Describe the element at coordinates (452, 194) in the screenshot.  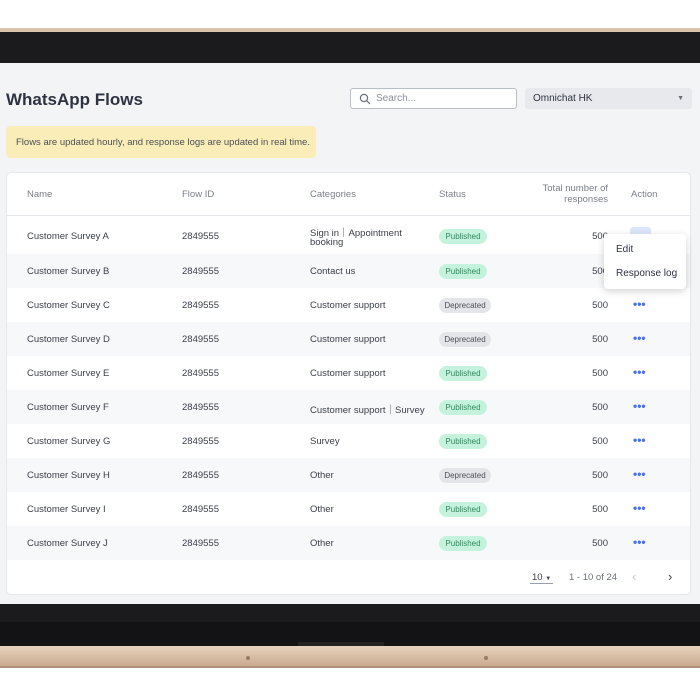
I see `column-header-status: Status` at that location.